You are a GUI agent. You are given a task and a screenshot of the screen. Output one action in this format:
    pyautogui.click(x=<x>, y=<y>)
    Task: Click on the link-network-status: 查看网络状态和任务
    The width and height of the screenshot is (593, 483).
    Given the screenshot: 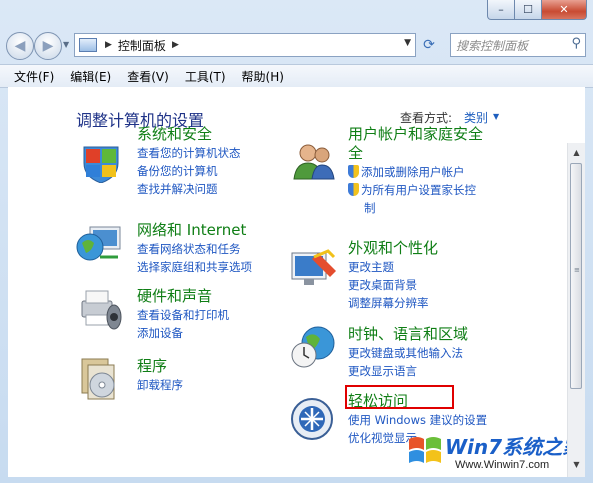 What is the action you would take?
    pyautogui.click(x=194, y=249)
    